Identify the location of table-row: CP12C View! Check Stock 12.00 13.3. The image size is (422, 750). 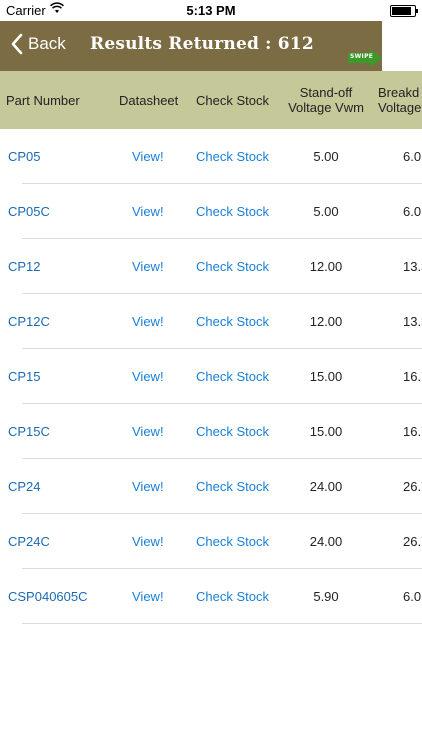
(211, 321).